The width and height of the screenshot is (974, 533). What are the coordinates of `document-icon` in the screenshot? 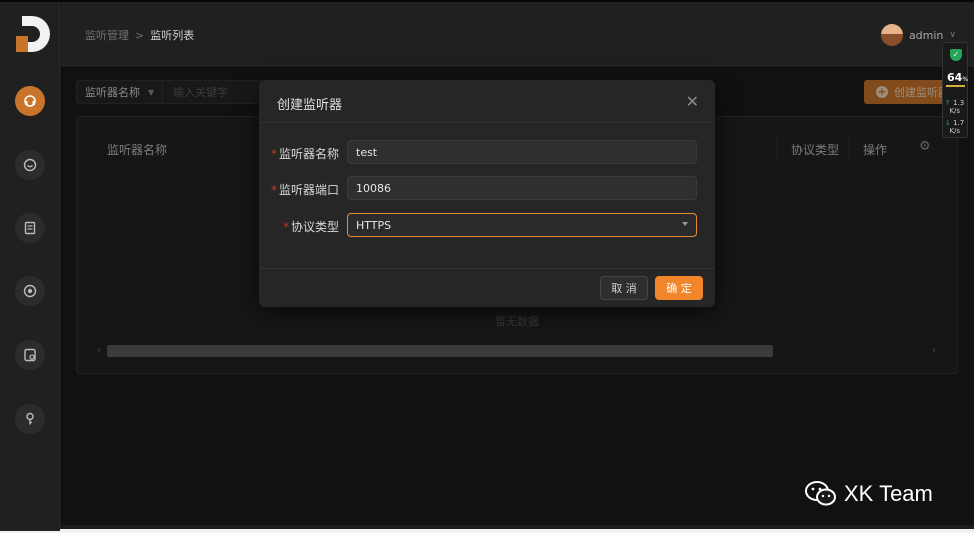 It's located at (30, 228).